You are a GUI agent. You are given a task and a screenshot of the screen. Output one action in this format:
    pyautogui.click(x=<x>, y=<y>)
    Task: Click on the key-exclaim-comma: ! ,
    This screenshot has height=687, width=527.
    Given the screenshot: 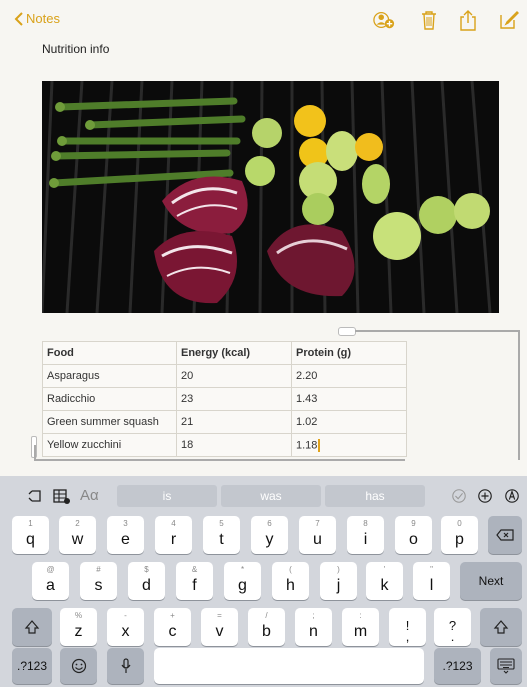 What is the action you would take?
    pyautogui.click(x=407, y=627)
    